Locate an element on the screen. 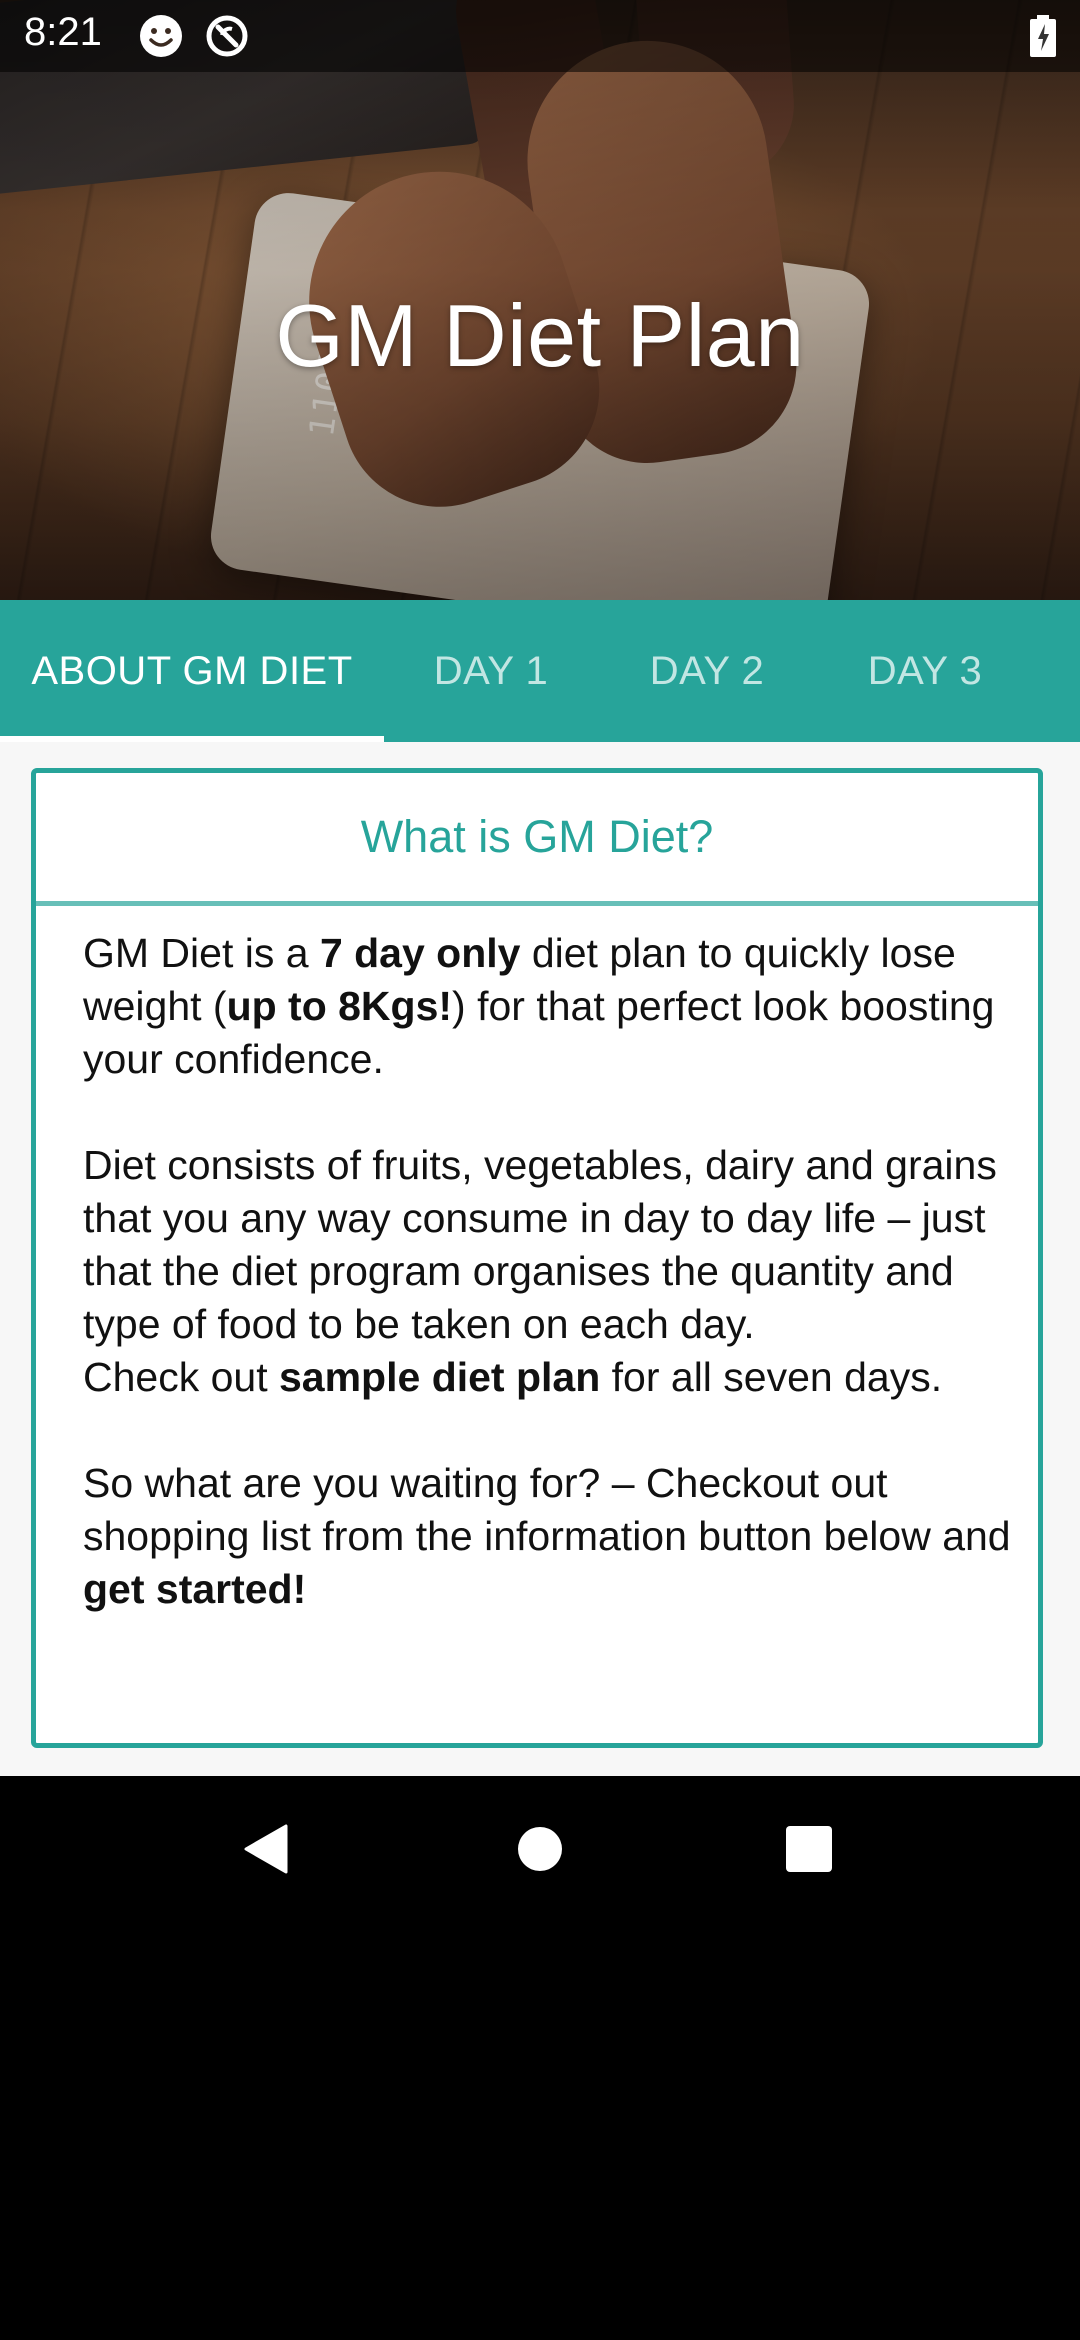  home-icon is located at coordinates (540, 1849).